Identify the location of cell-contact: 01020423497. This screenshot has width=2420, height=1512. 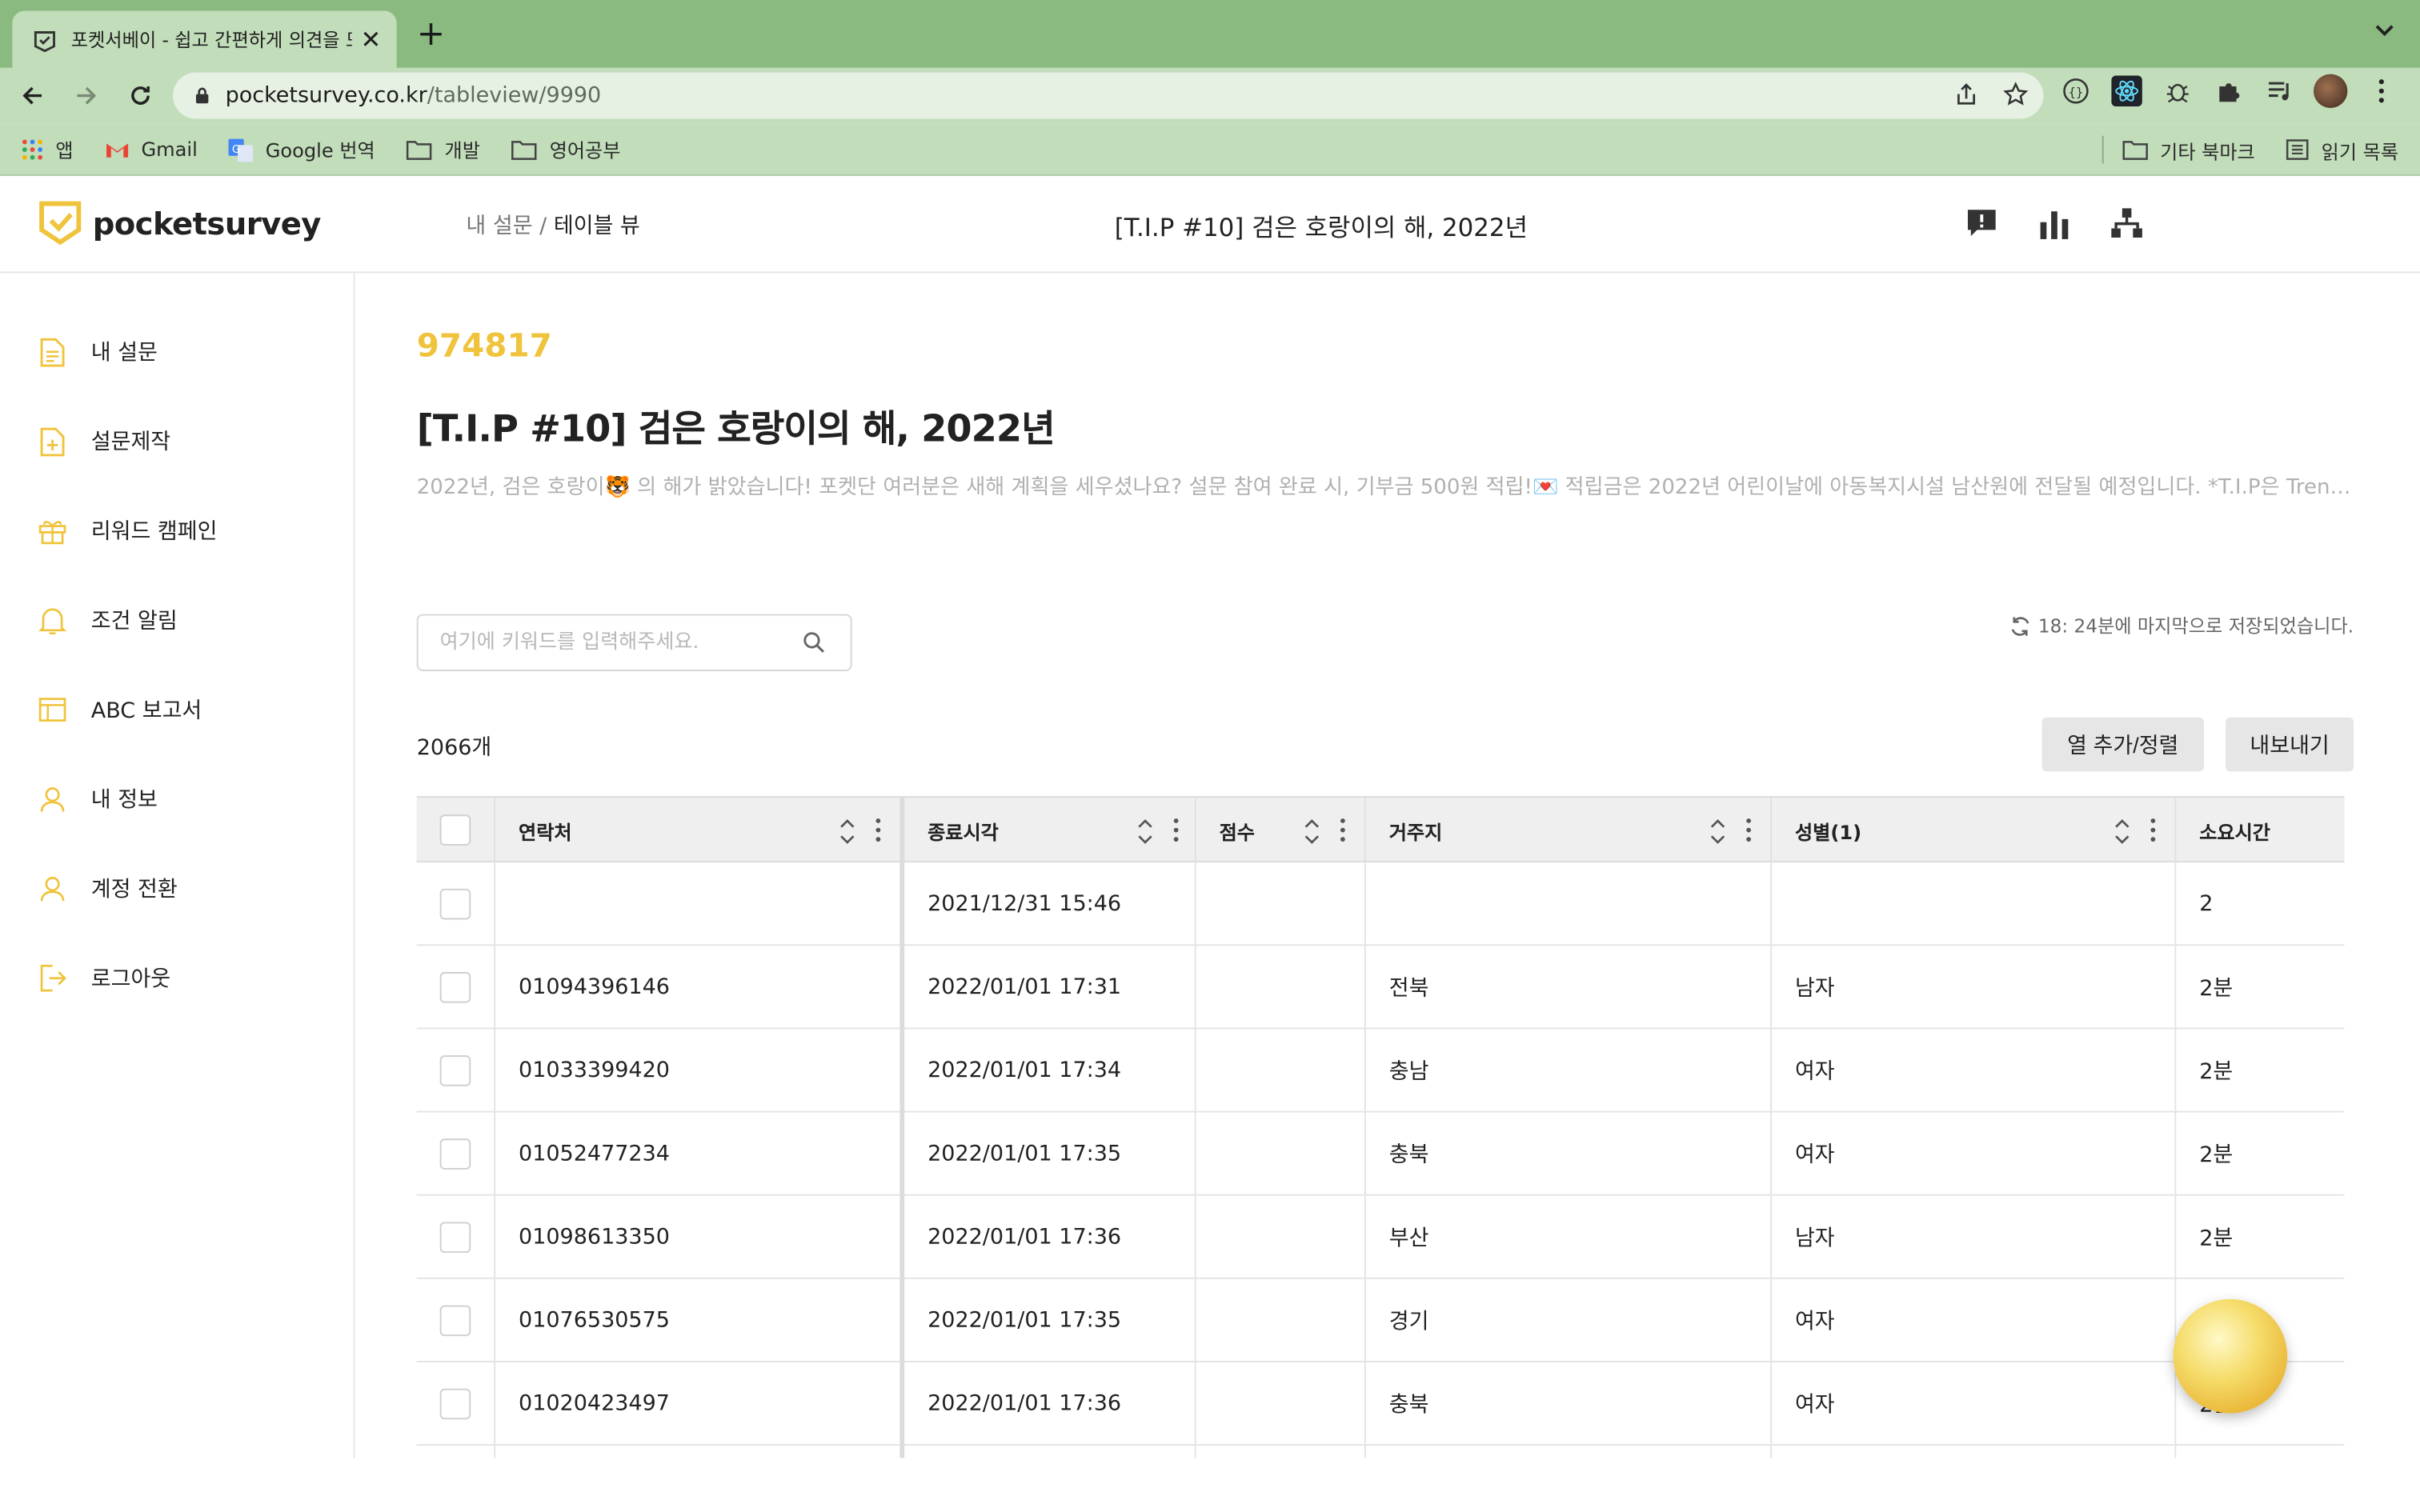
(696, 1404).